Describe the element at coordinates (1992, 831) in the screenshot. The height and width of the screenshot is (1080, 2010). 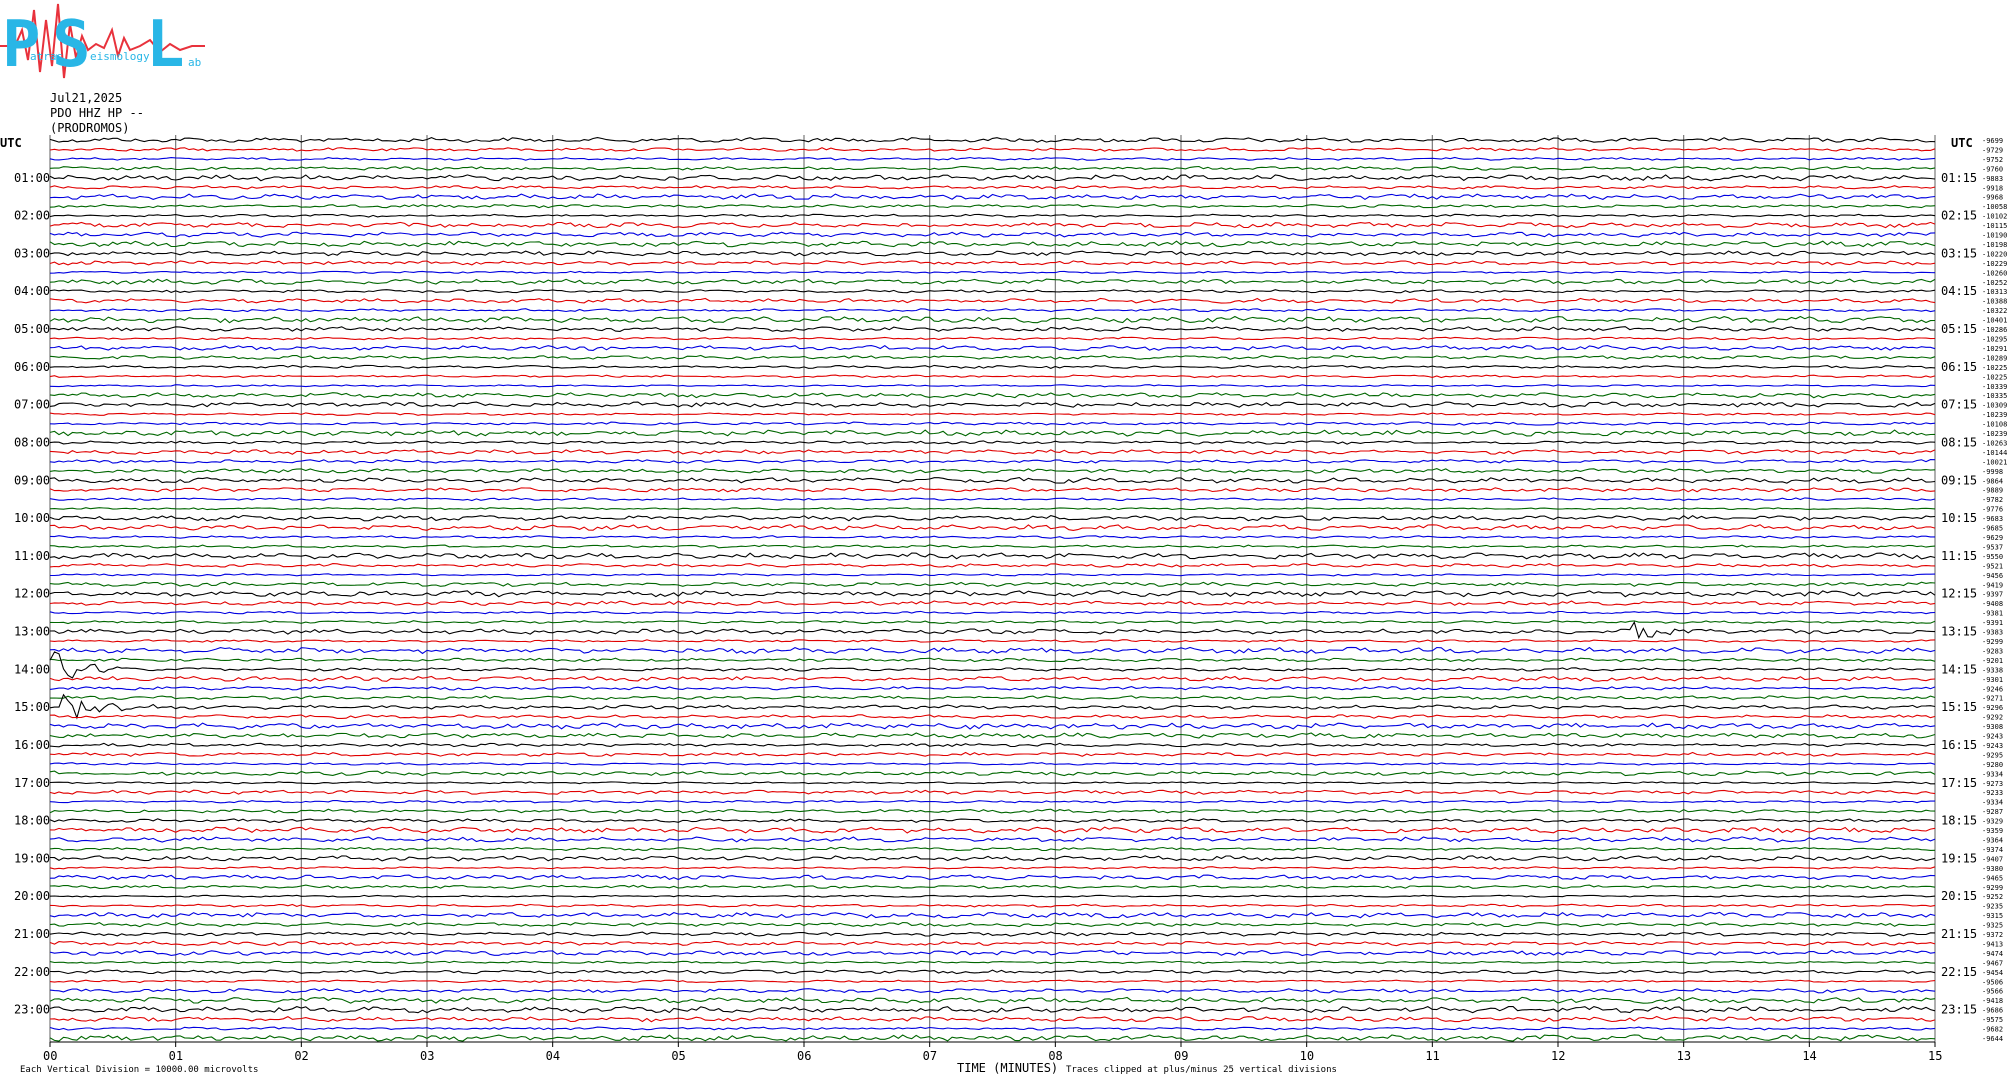
I see `trace-offset-label: -9359` at that location.